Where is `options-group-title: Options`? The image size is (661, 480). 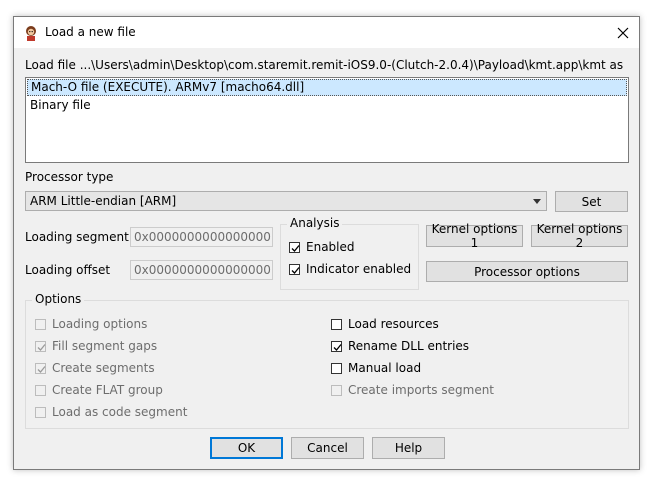 options-group-title: Options is located at coordinates (58, 299).